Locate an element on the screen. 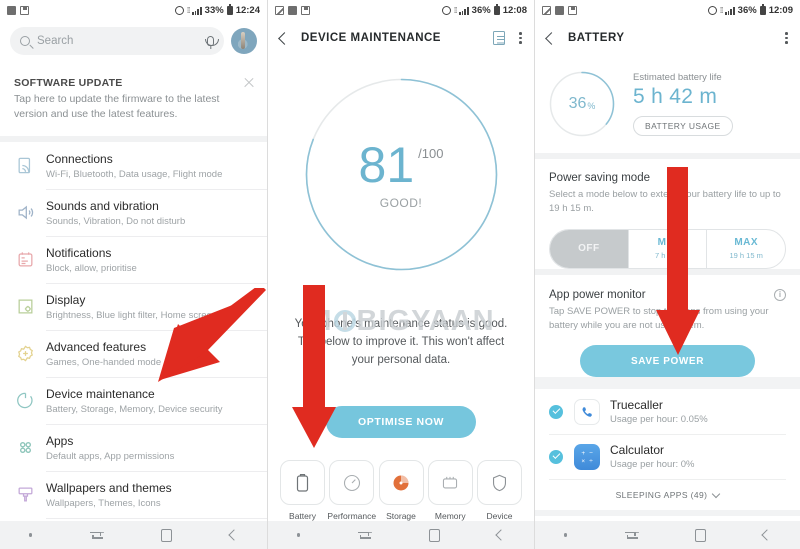 The width and height of the screenshot is (800, 549). nav-bar-right is located at coordinates (667, 535).